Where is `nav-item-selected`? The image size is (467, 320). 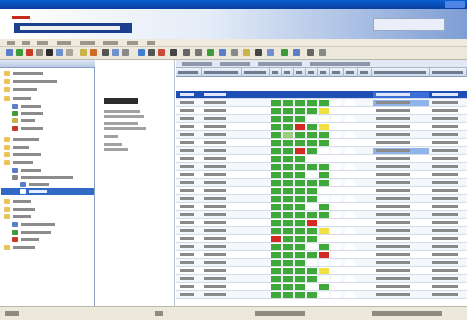
nav-item-selected is located at coordinates (56, 191).